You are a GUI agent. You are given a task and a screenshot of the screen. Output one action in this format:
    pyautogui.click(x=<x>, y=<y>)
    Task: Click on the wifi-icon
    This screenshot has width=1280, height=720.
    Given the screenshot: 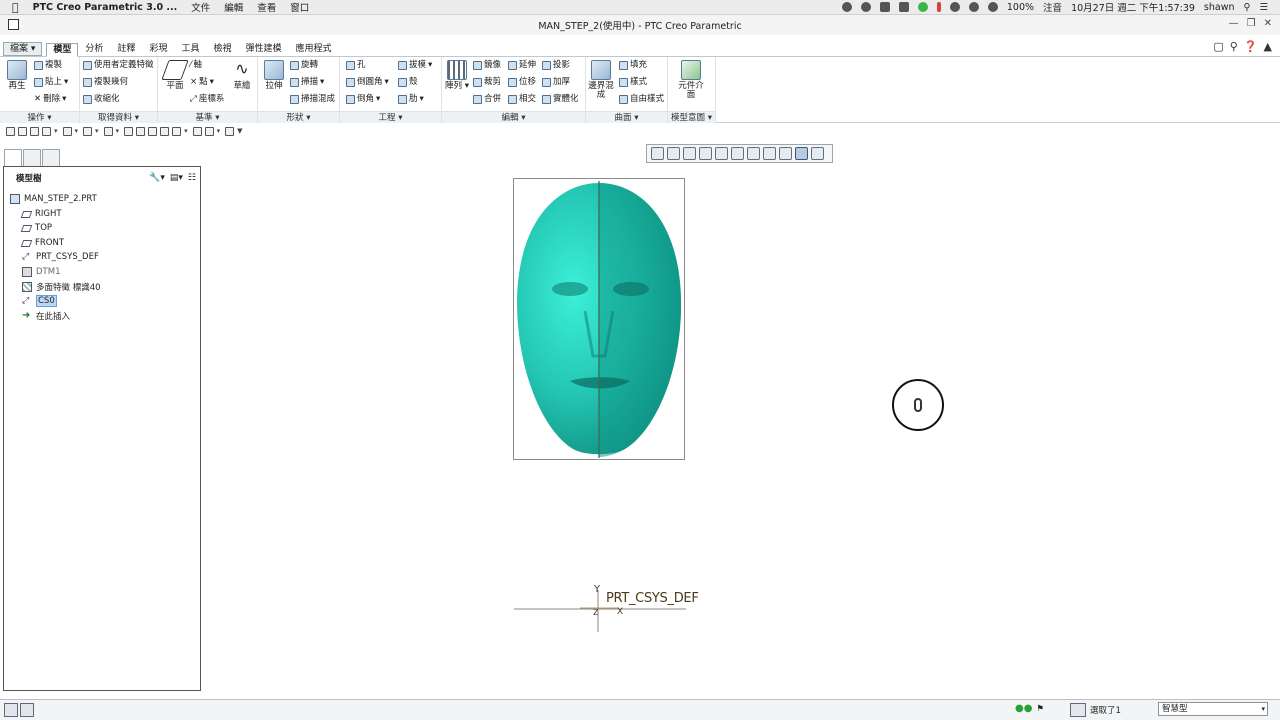 What is the action you would take?
    pyautogui.click(x=973, y=7)
    